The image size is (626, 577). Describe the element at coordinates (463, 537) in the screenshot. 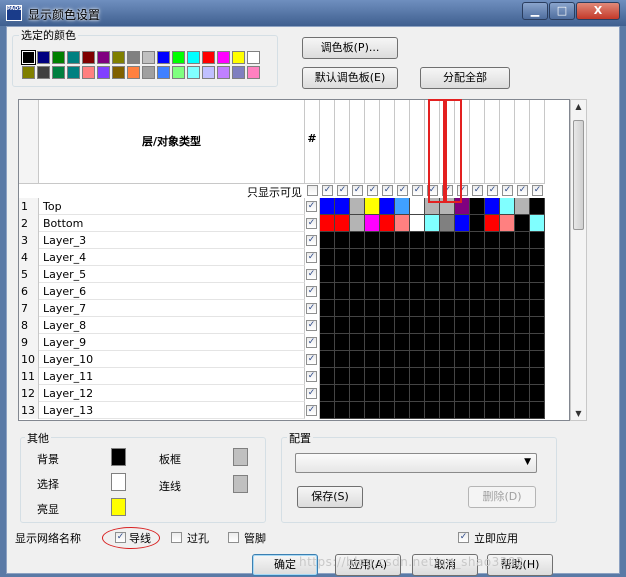

I see `apply-immediately-checkbox: ✓` at that location.